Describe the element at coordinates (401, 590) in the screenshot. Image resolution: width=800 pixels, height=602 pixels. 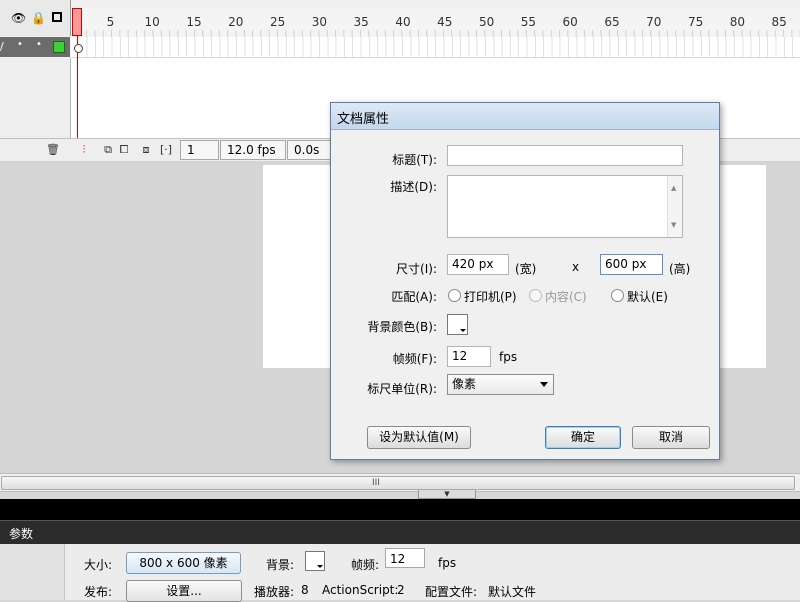
I see `actionscript-value: 2` at that location.